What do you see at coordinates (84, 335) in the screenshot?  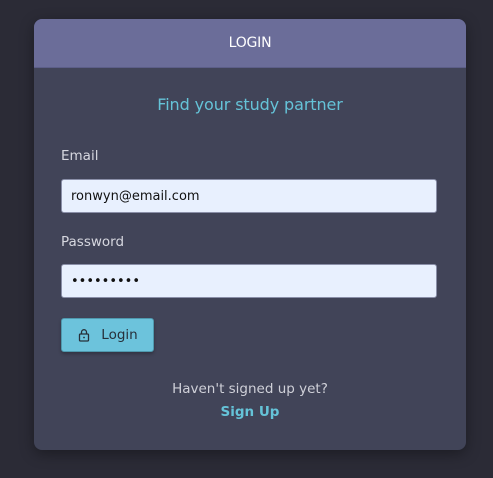 I see `lock-icon` at bounding box center [84, 335].